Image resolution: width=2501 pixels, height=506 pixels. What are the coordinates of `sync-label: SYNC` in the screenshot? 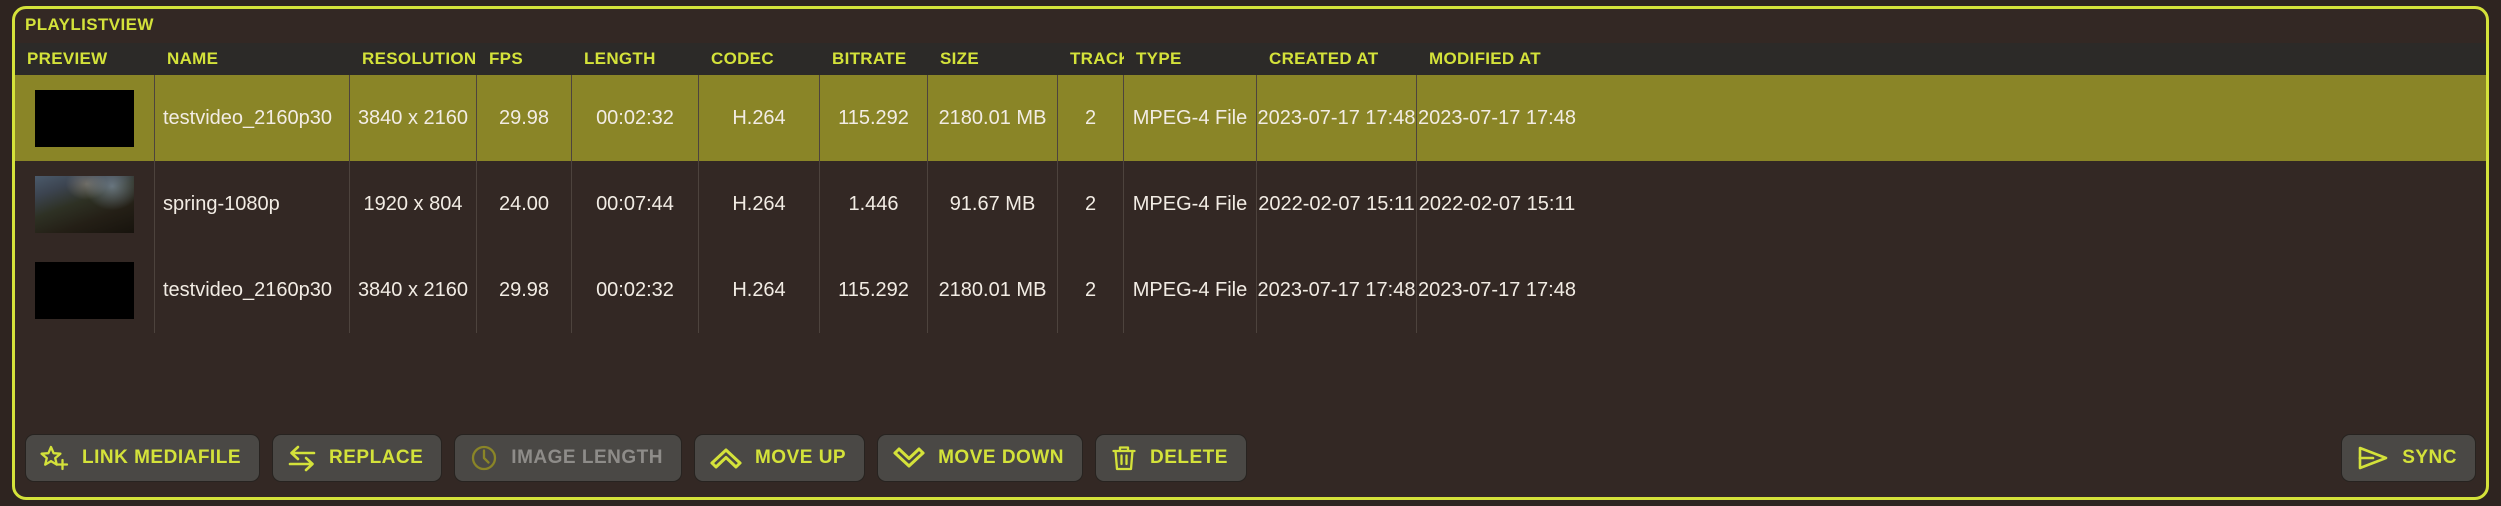 It's located at (2429, 457).